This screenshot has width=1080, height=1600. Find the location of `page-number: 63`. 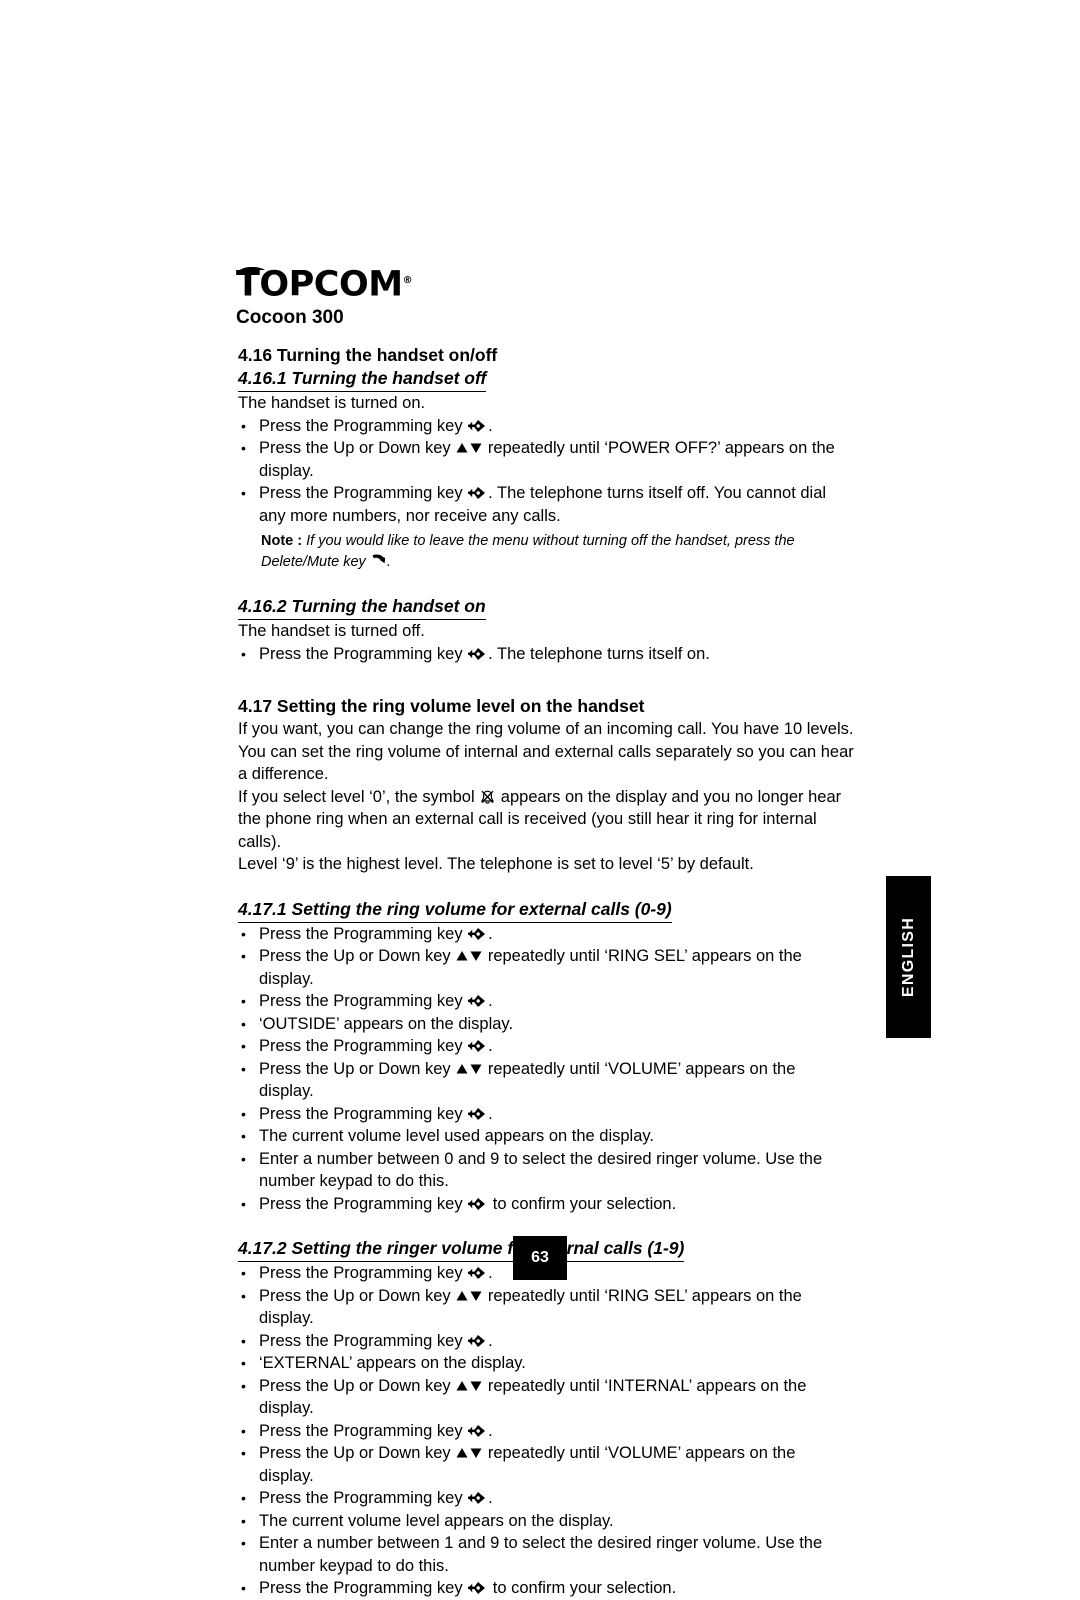

page-number: 63 is located at coordinates (540, 1257).